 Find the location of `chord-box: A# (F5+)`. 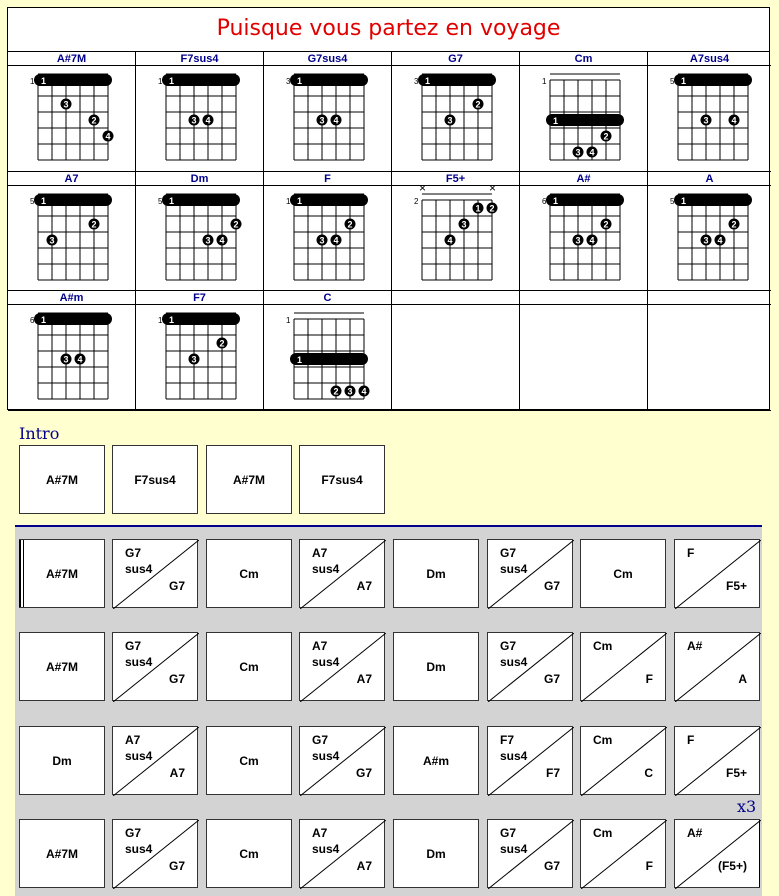

chord-box: A# (F5+) is located at coordinates (717, 854).